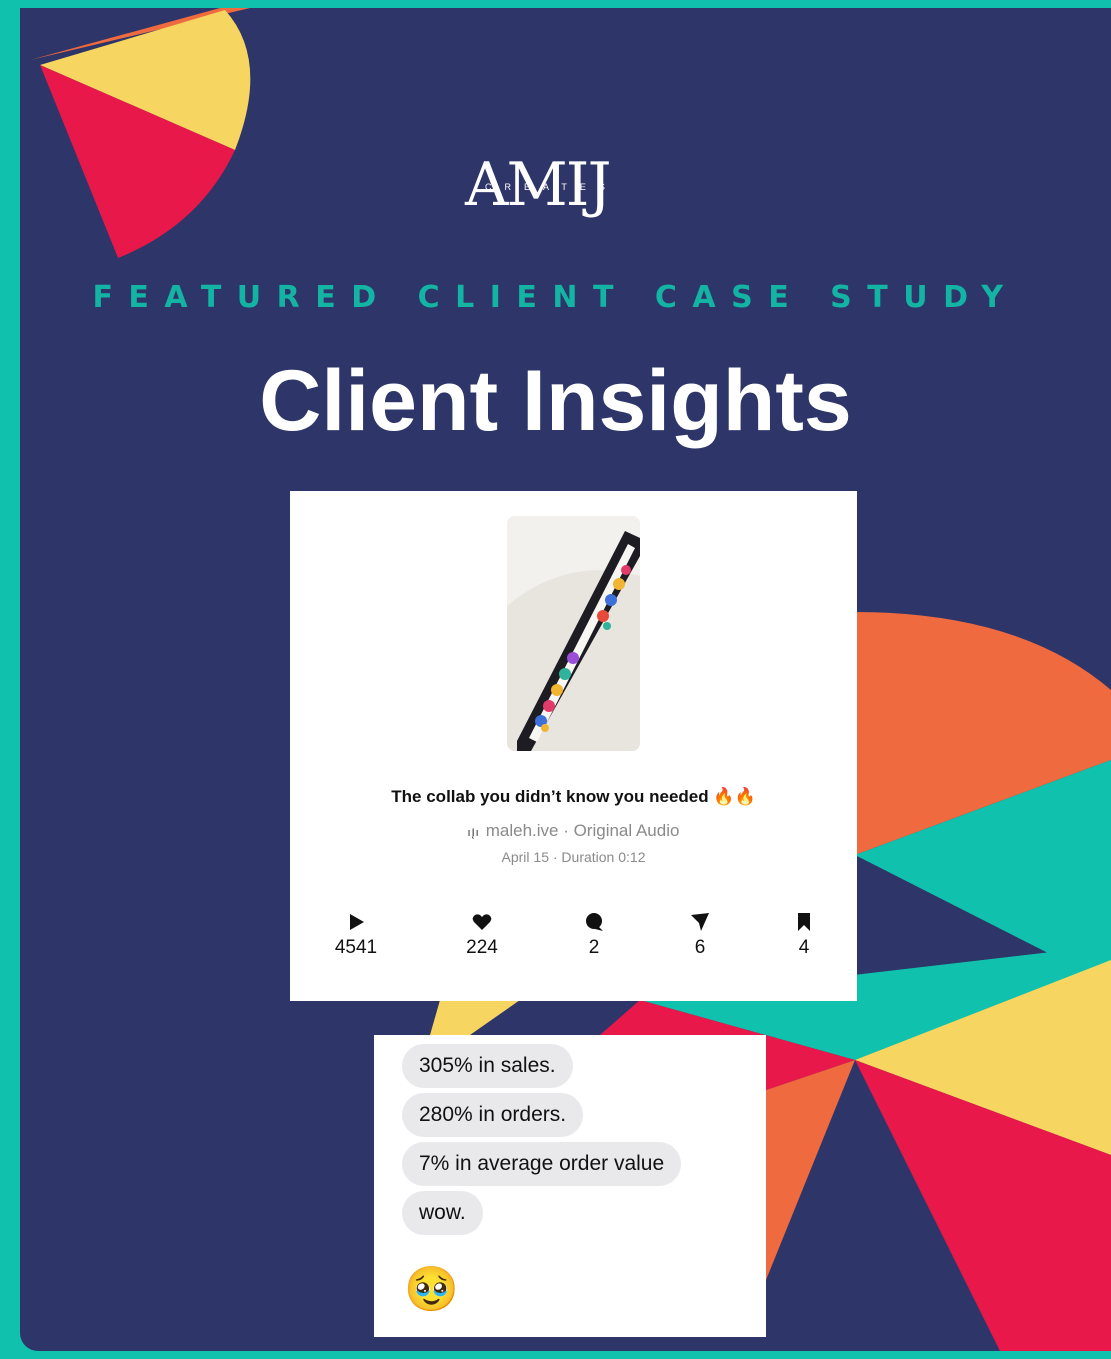  I want to click on audio-wave-icon: ıĮı, so click(473, 833).